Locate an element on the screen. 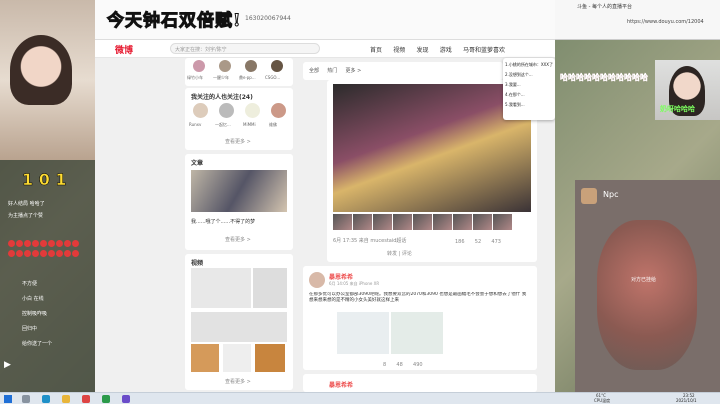 This screenshot has width=720, height=404. search-input: 大家正在搜：刘宇/陈宁 is located at coordinates (245, 48).